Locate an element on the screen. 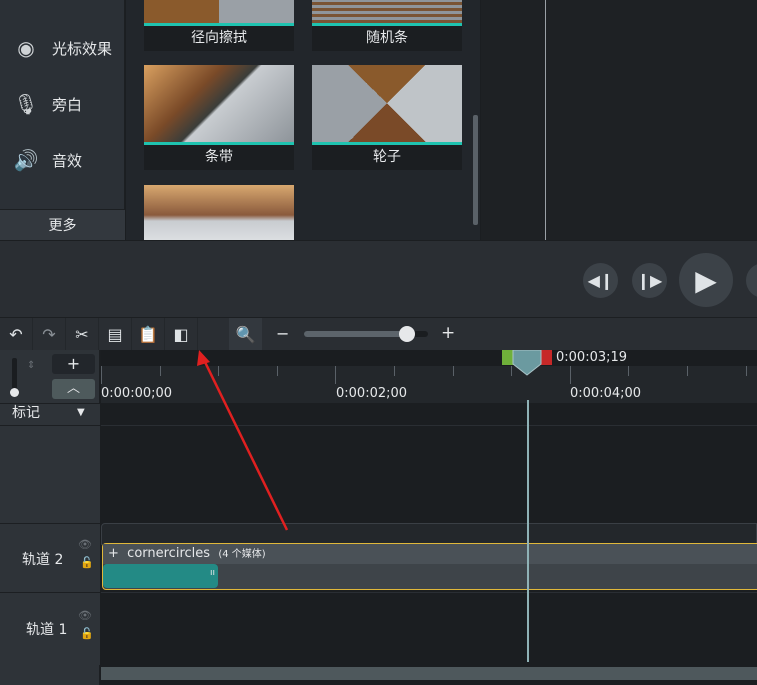 The image size is (757, 685). ruler-label: 0:00:02;00 is located at coordinates (372, 393).